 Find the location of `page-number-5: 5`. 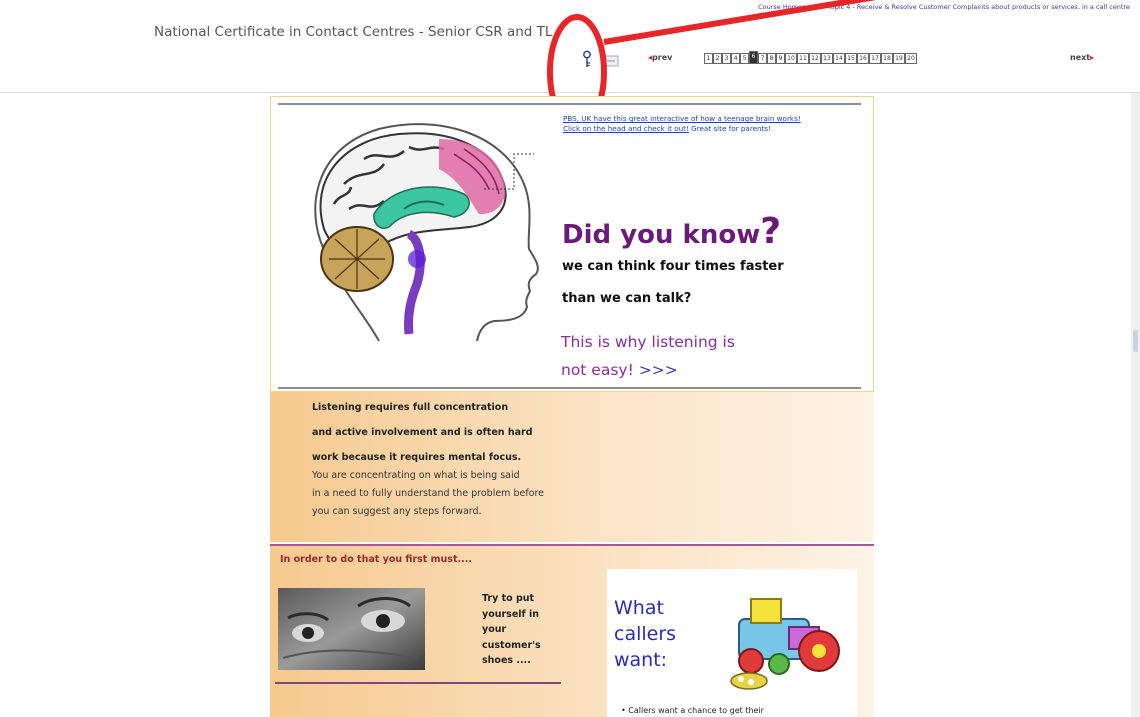

page-number-5: 5 is located at coordinates (744, 58).